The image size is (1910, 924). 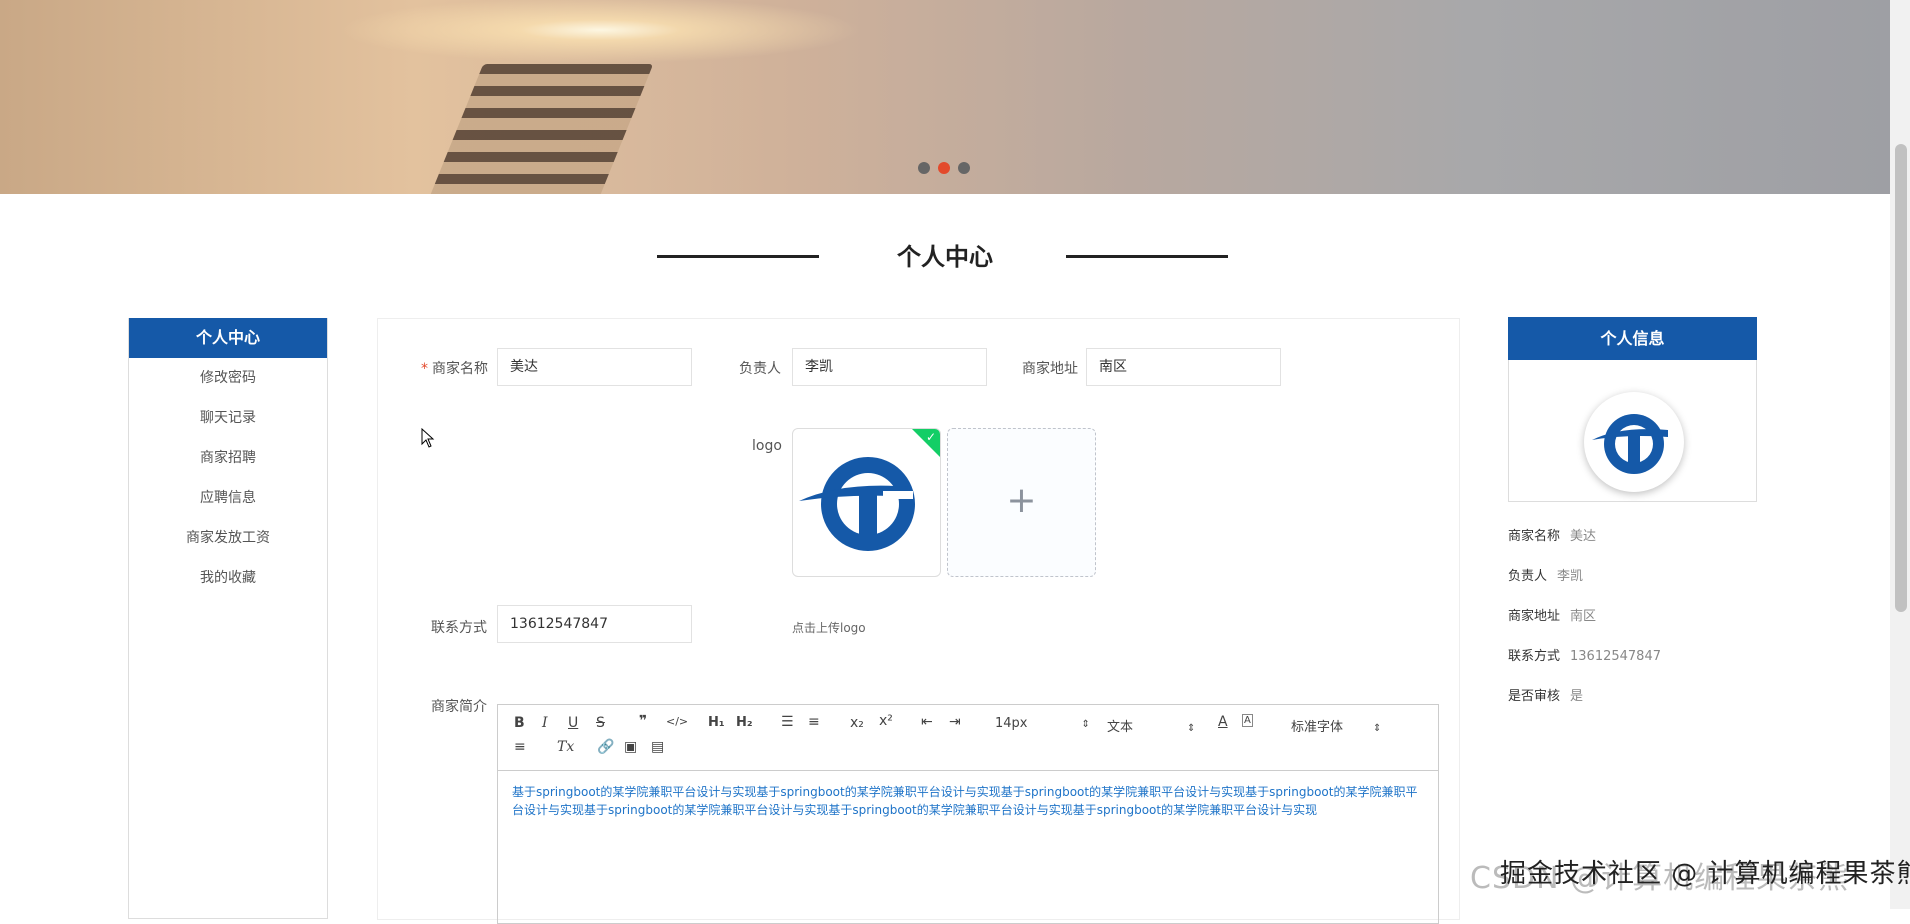 I want to click on address-input: 南区, so click(x=1183, y=367).